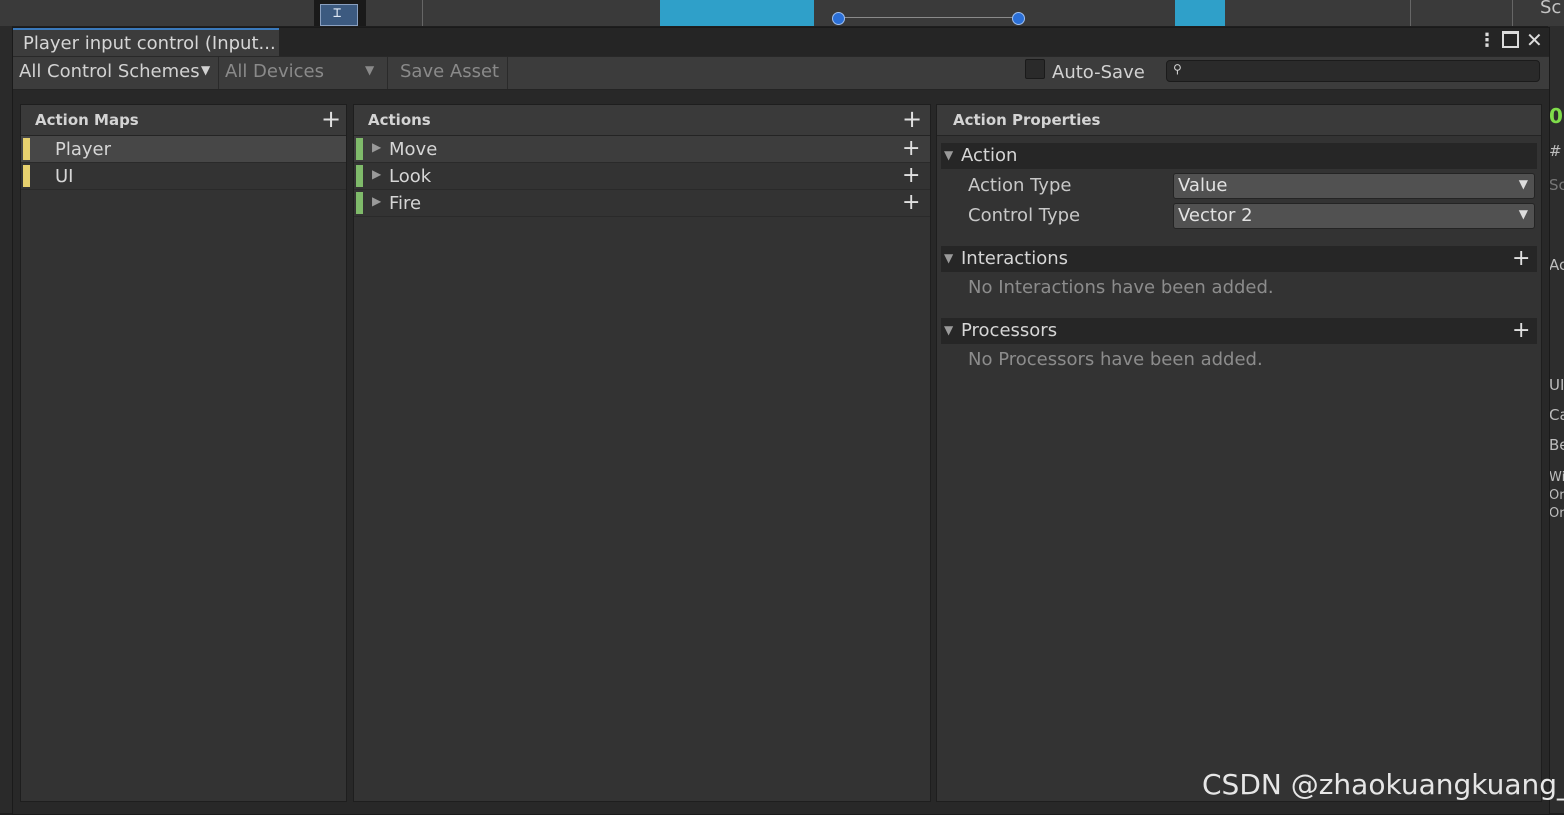 Image resolution: width=1564 pixels, height=815 pixels. I want to click on background-right-strip: 0 # Sc Ac UI Ca Be Wi Or Or, so click(1556, 419).